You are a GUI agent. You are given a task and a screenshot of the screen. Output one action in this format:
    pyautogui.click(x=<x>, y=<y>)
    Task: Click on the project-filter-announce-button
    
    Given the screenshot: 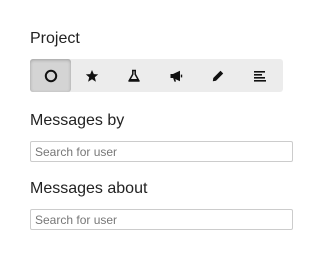 What is the action you would take?
    pyautogui.click(x=176, y=75)
    